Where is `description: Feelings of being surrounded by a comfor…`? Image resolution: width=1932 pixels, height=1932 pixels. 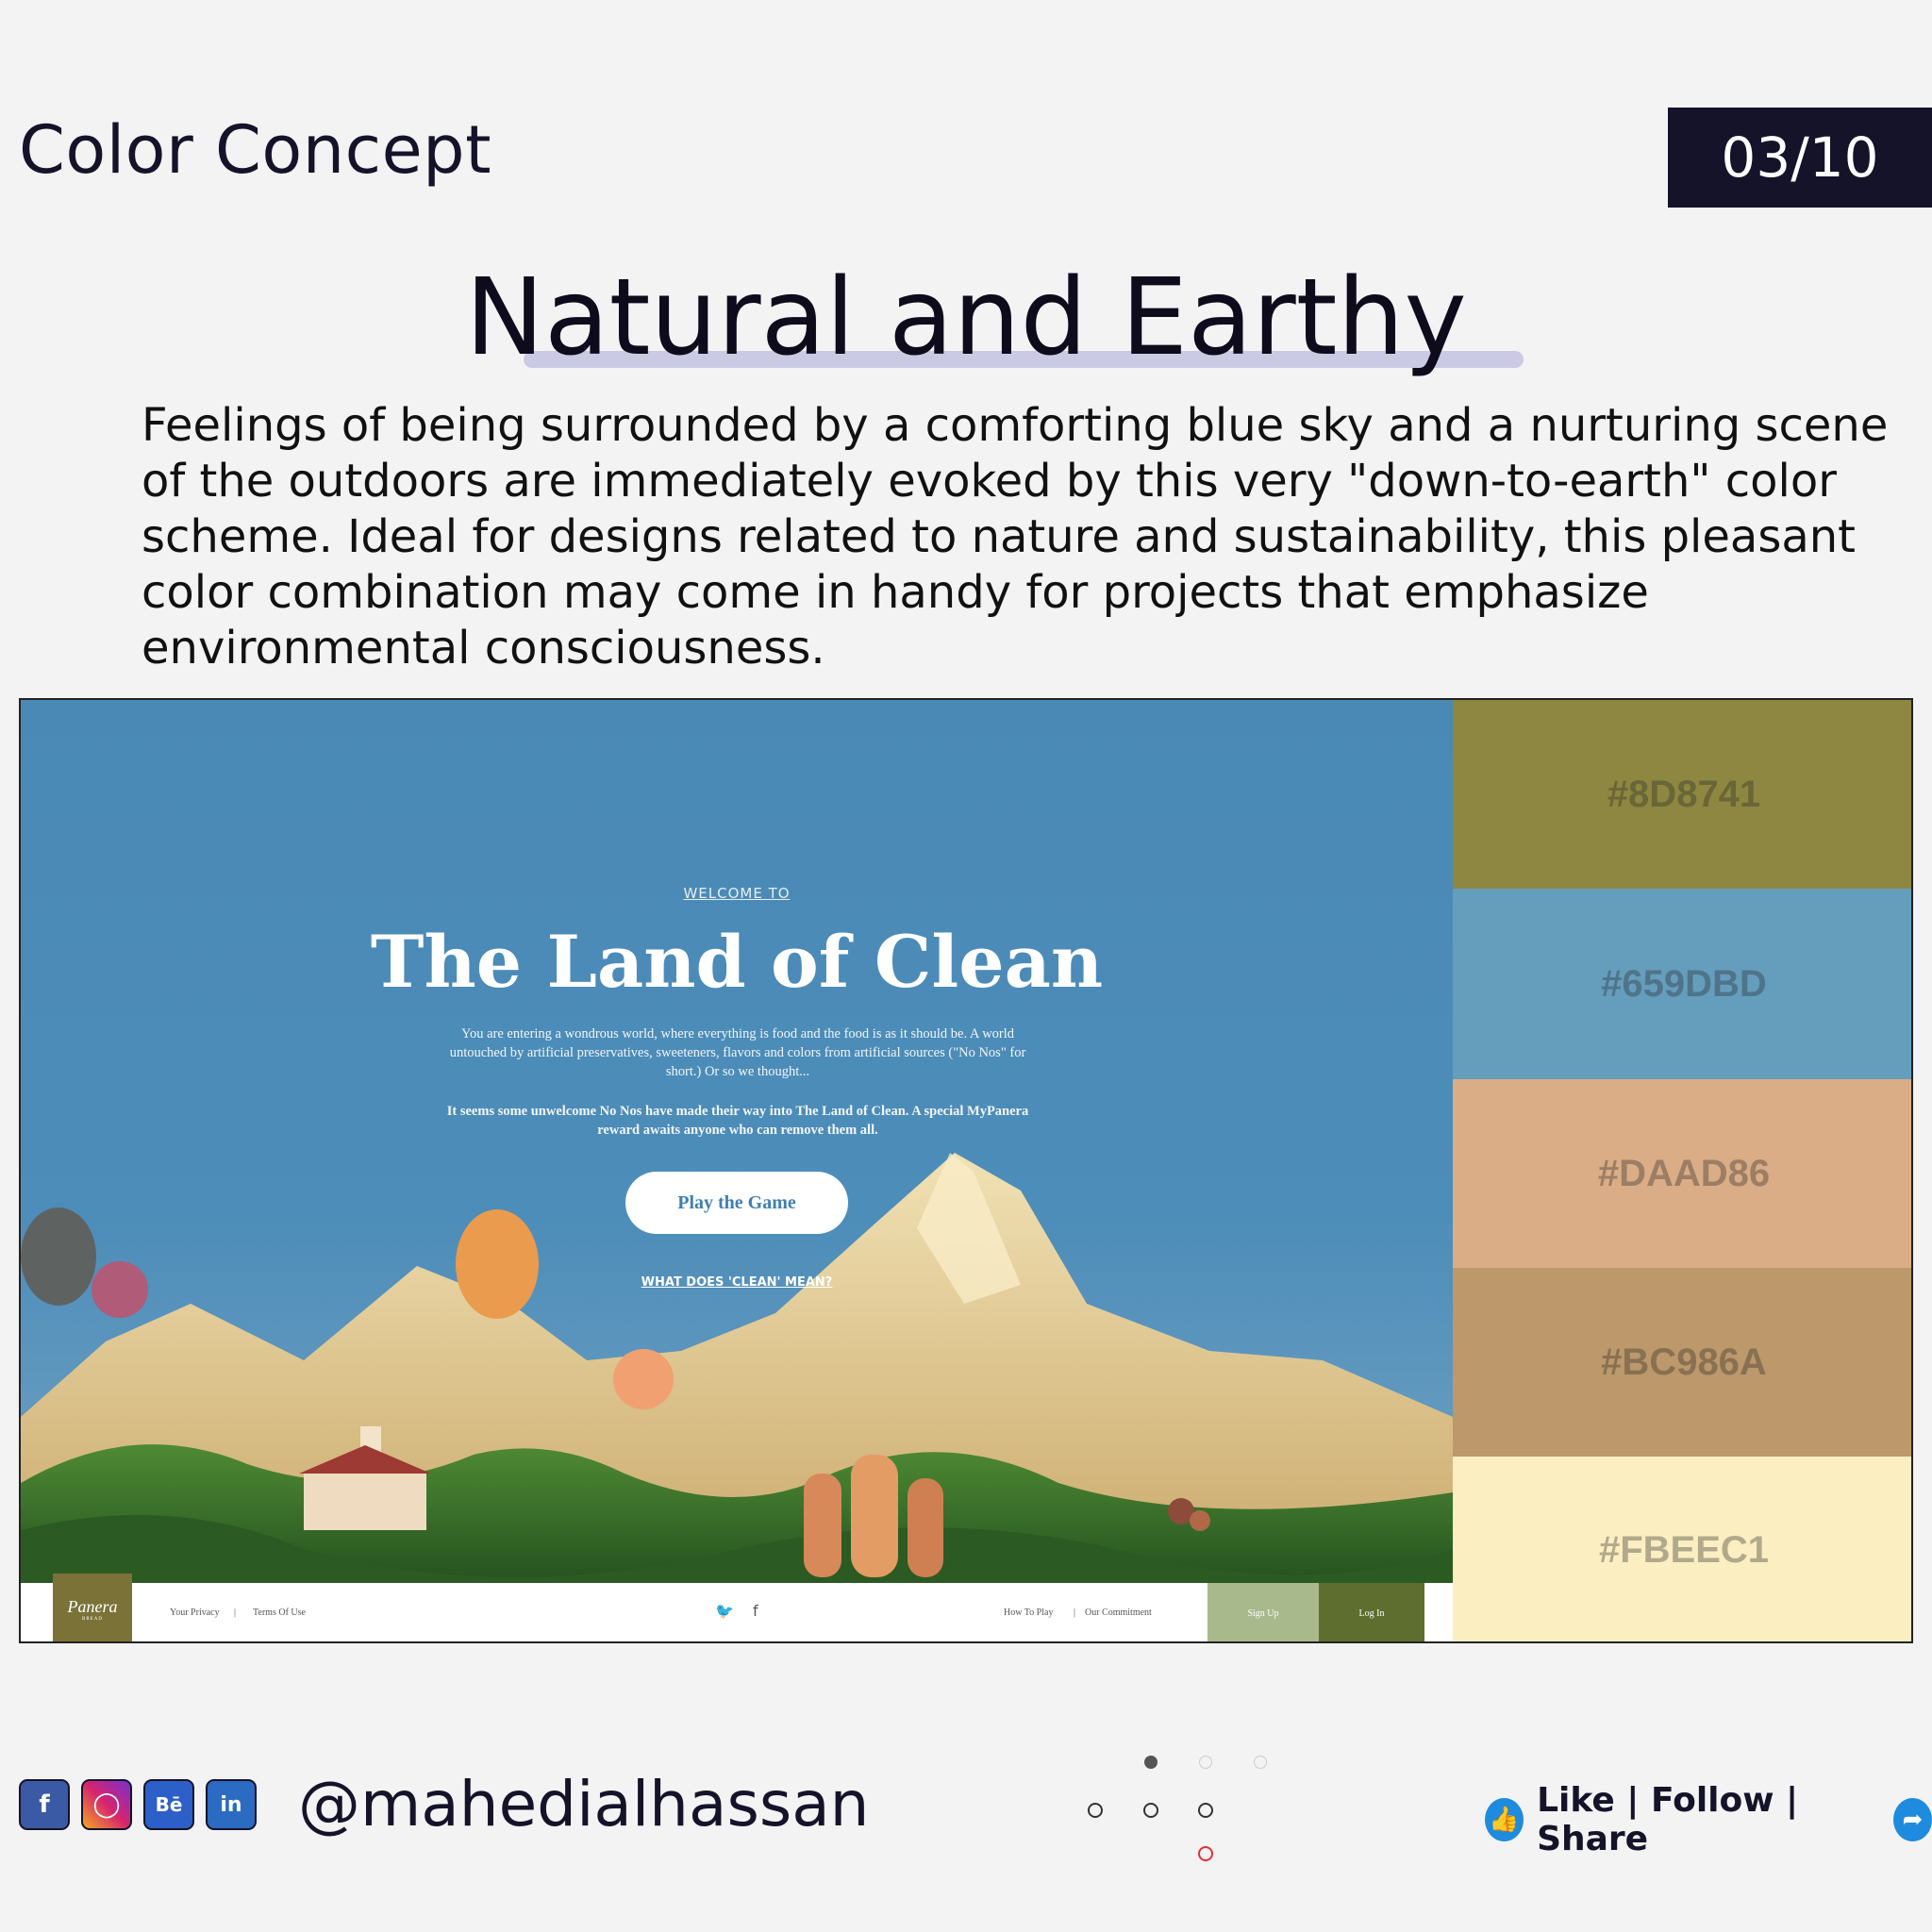
description: Feelings of being surrounded by a comfor… is located at coordinates (1016, 537).